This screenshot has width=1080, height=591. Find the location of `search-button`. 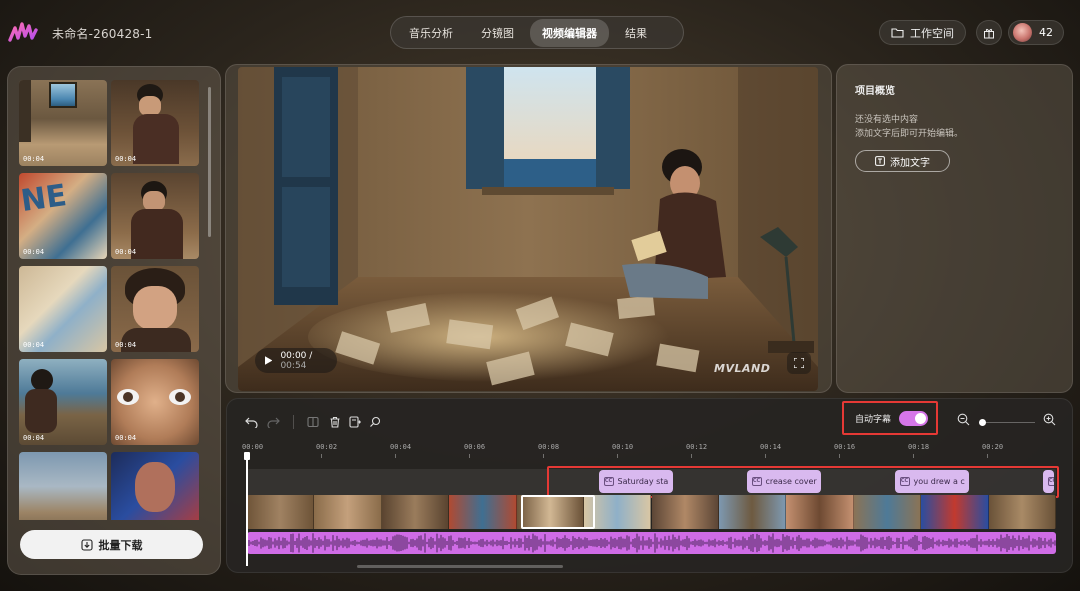

search-button is located at coordinates (375, 422).